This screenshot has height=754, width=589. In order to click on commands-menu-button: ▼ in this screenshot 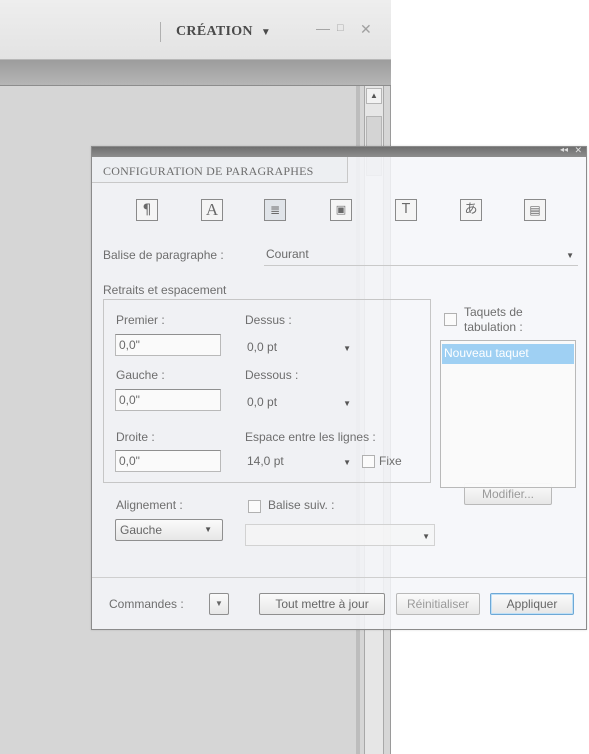, I will do `click(219, 604)`.